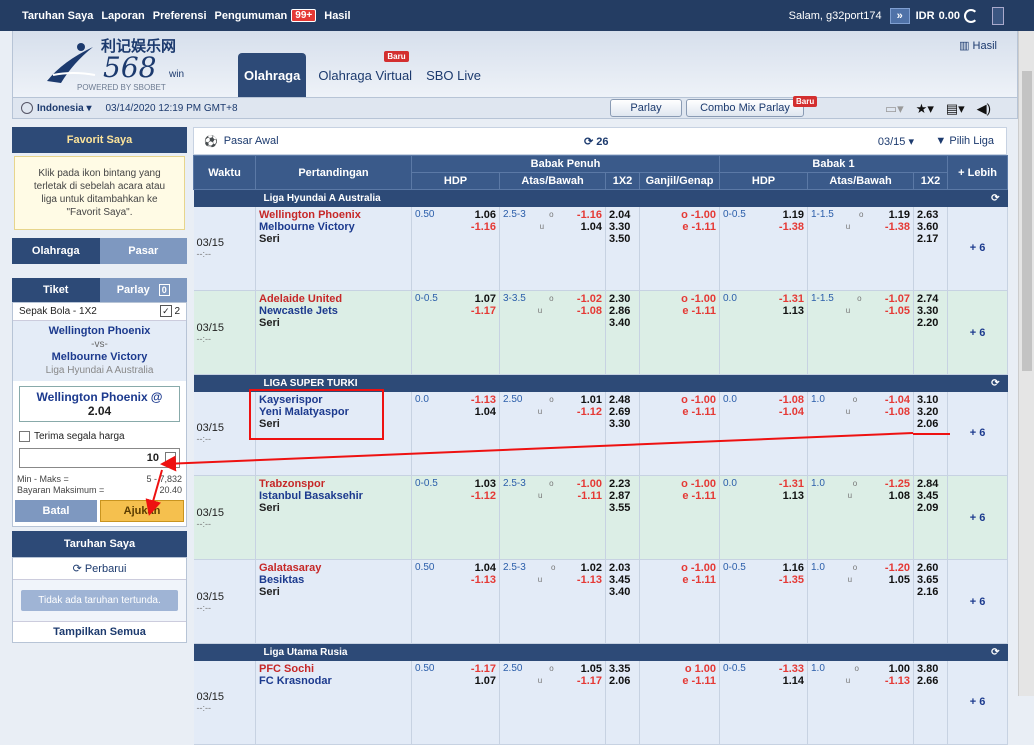 The height and width of the screenshot is (745, 1034). What do you see at coordinates (964, 141) in the screenshot?
I see `pilih-liga-button: ▼ Pilih Liga` at bounding box center [964, 141].